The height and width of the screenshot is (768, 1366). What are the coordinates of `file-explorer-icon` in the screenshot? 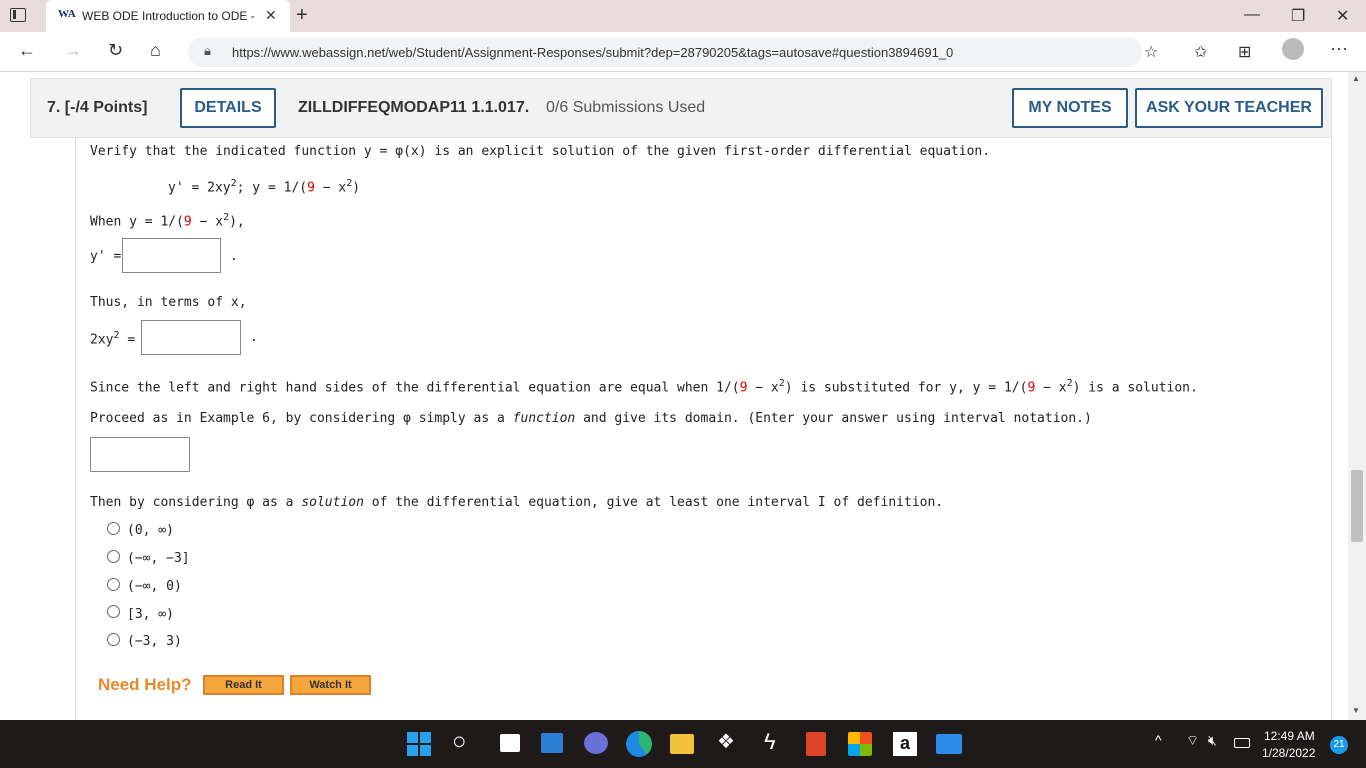 It's located at (682, 744).